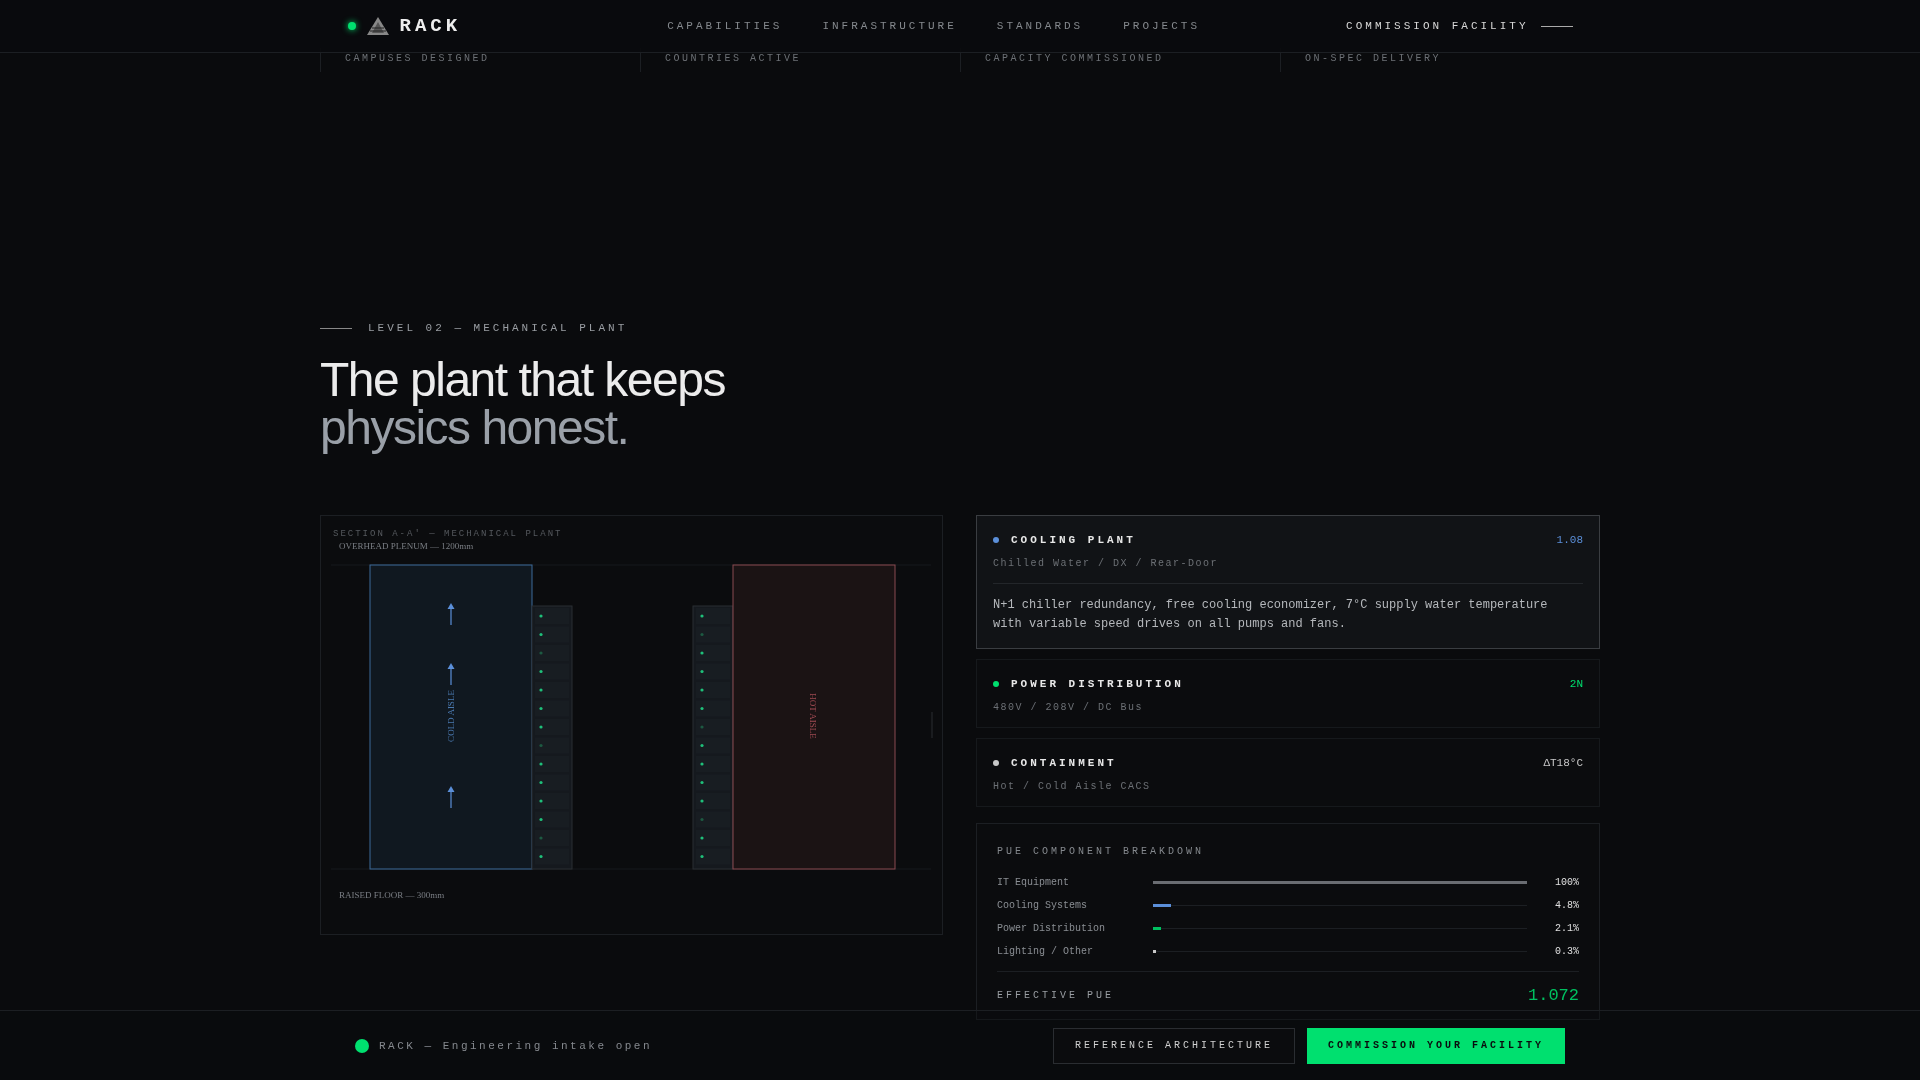  I want to click on stat-label: CAPACITY COMMISSIONED, so click(1074, 58).